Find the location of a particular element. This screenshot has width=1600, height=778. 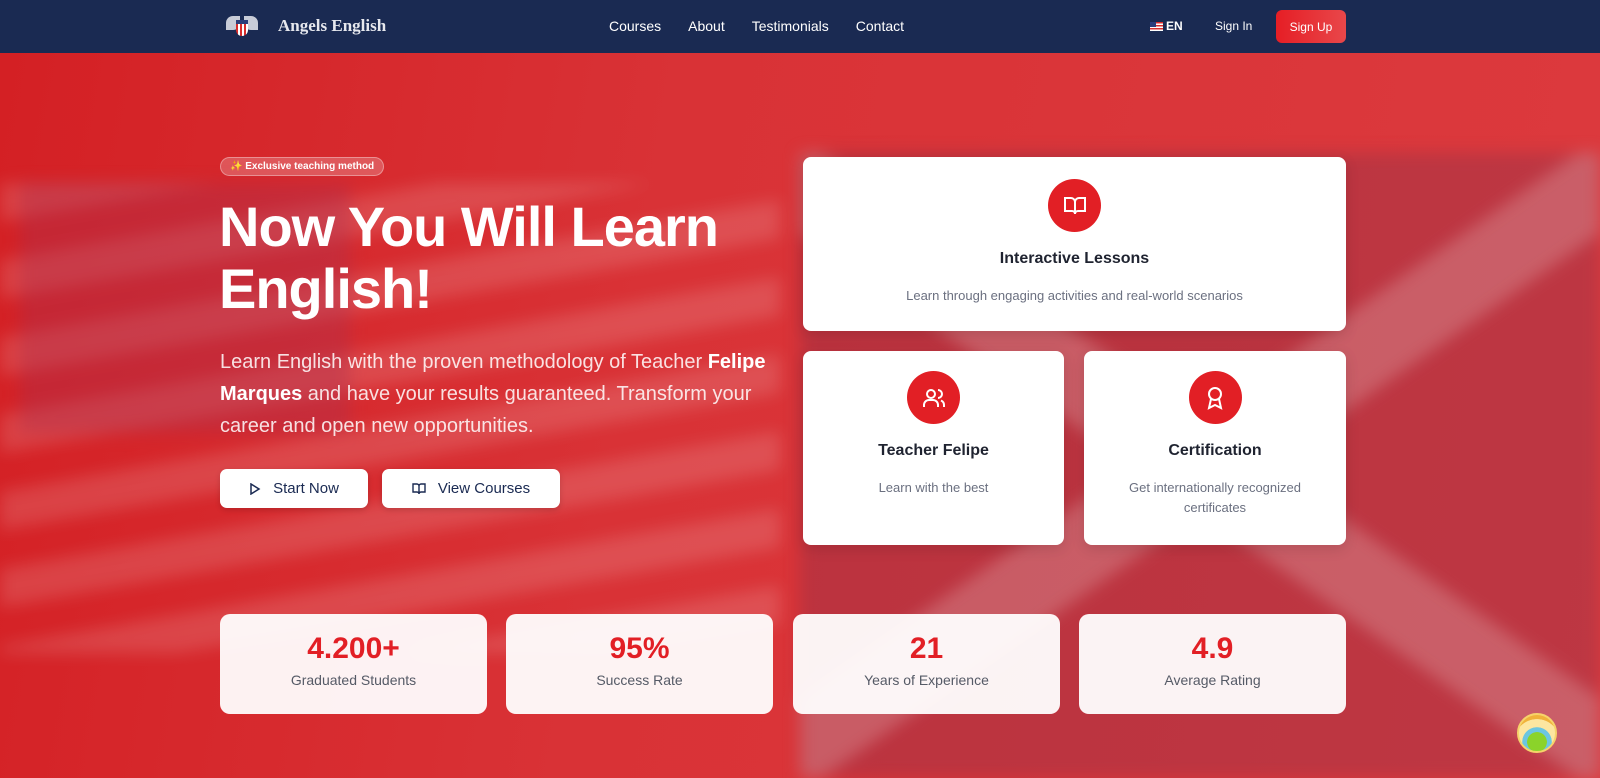

users-icon is located at coordinates (933, 397).